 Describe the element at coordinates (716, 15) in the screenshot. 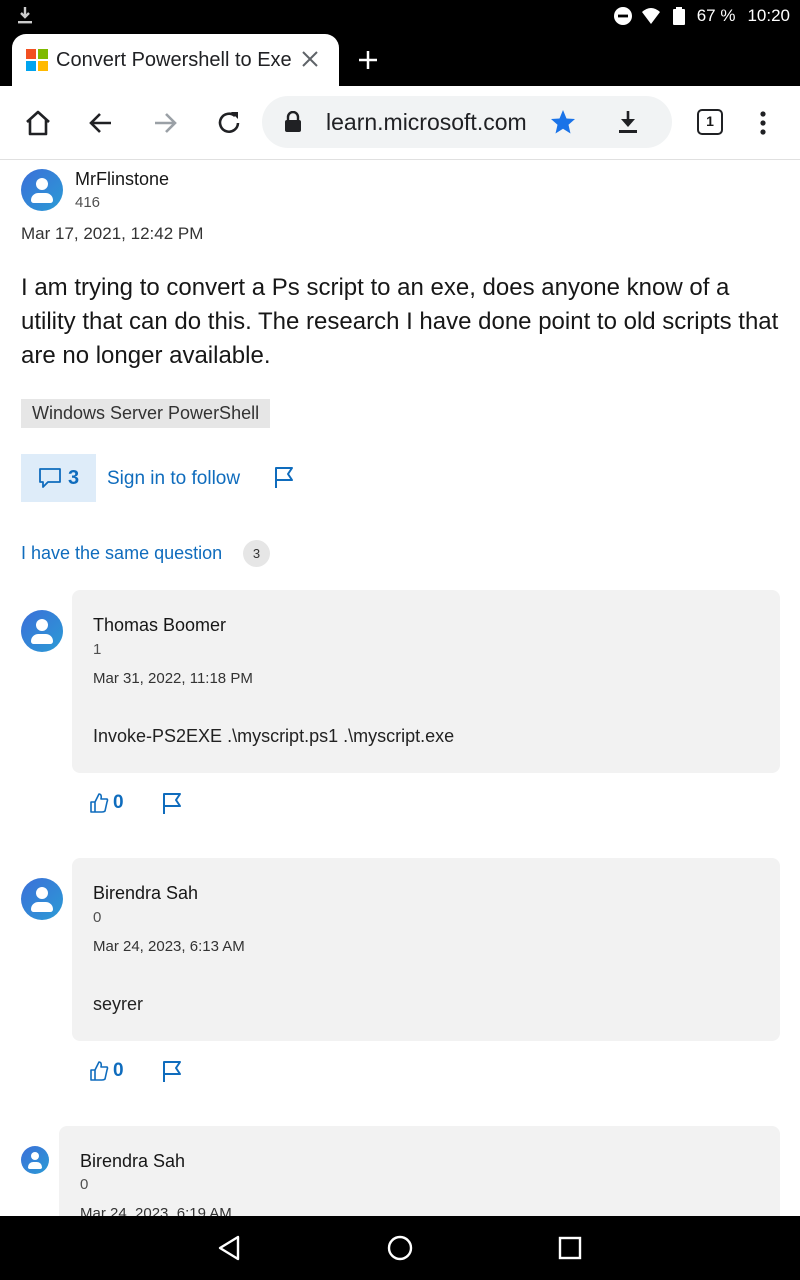

I see `battery-percent: 67 %` at that location.